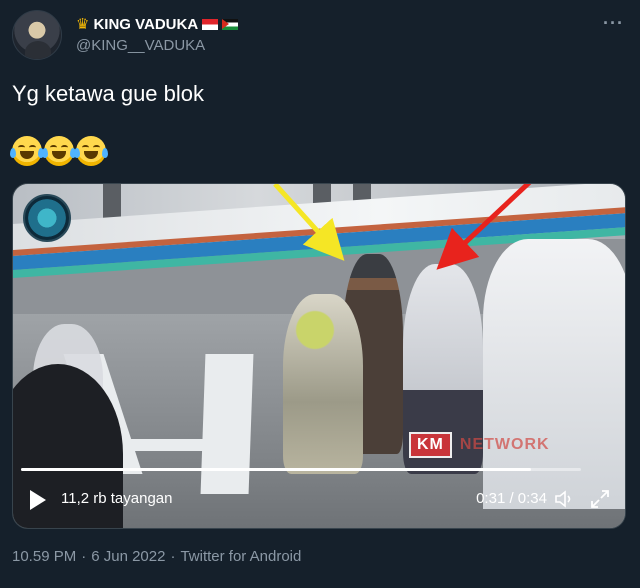 This screenshot has width=640, height=588. Describe the element at coordinates (157, 45) in the screenshot. I see `user-handle: @KING__VADUKA` at that location.